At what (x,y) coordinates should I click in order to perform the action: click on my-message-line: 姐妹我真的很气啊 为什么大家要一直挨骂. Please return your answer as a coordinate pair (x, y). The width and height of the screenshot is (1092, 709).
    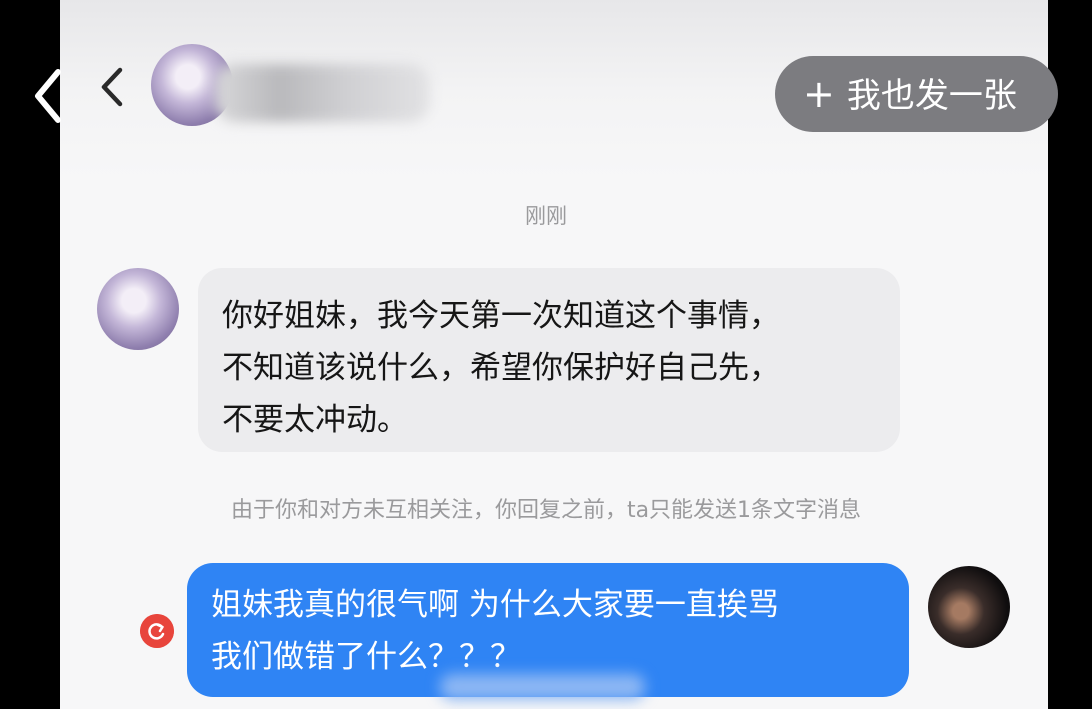
    Looking at the image, I should click on (495, 605).